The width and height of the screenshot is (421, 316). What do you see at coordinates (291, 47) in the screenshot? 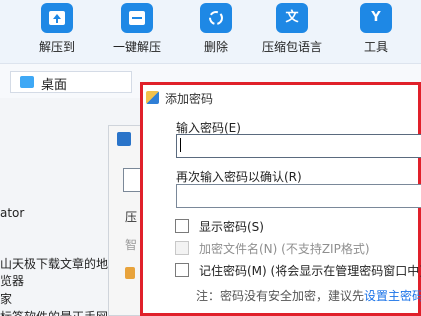
I see `archive-language-label: 压缩包语言` at bounding box center [291, 47].